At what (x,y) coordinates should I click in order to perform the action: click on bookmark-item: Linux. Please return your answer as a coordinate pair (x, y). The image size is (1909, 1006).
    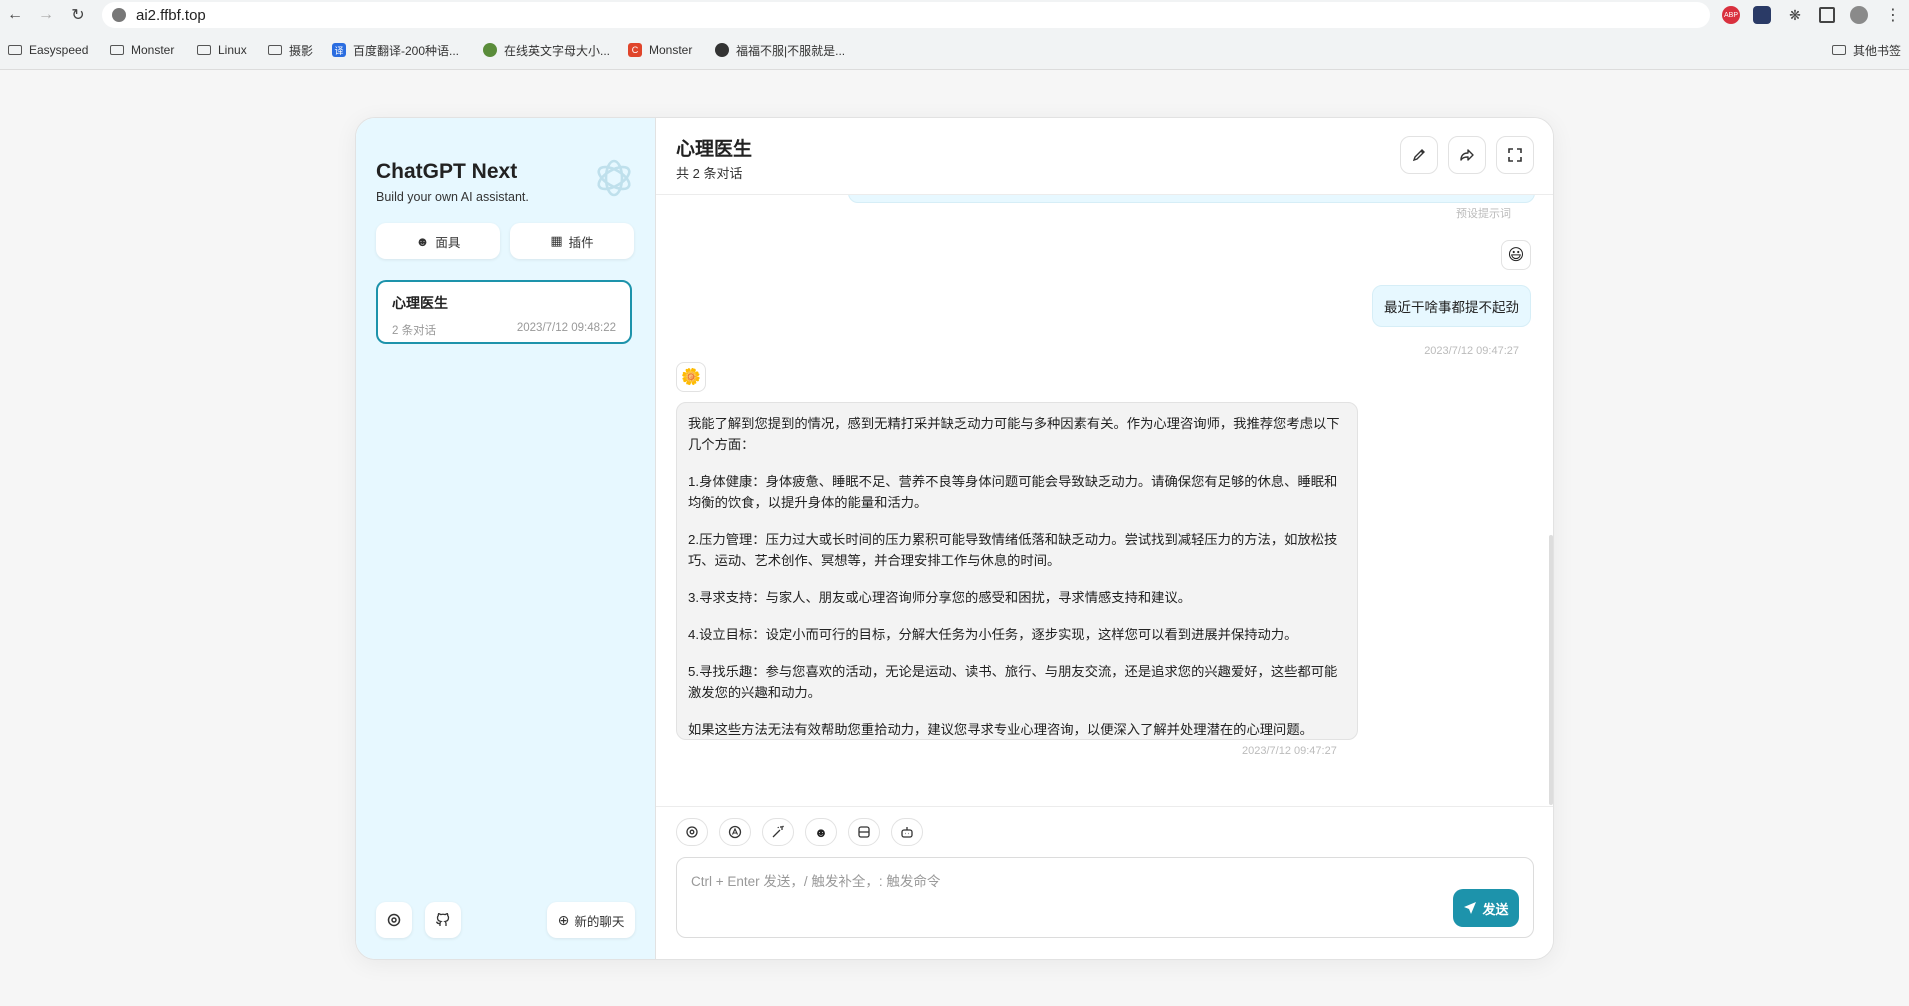
    Looking at the image, I should click on (222, 50).